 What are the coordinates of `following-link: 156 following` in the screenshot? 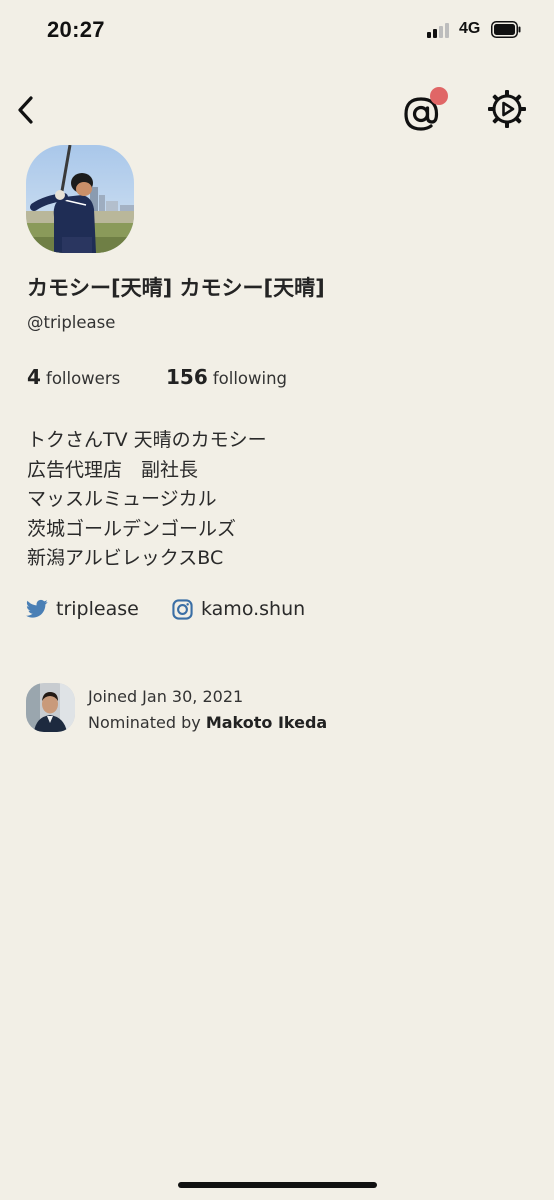 It's located at (226, 377).